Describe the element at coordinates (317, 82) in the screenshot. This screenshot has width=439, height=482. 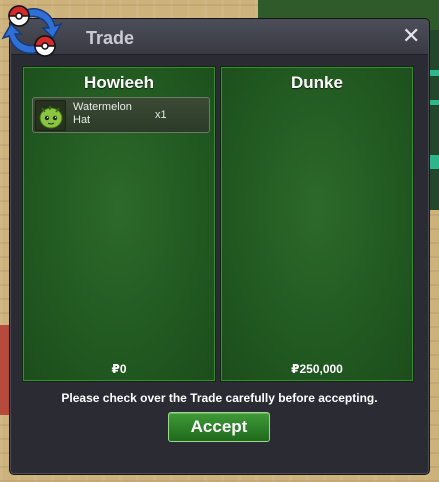
I see `player-name: Dunke` at that location.